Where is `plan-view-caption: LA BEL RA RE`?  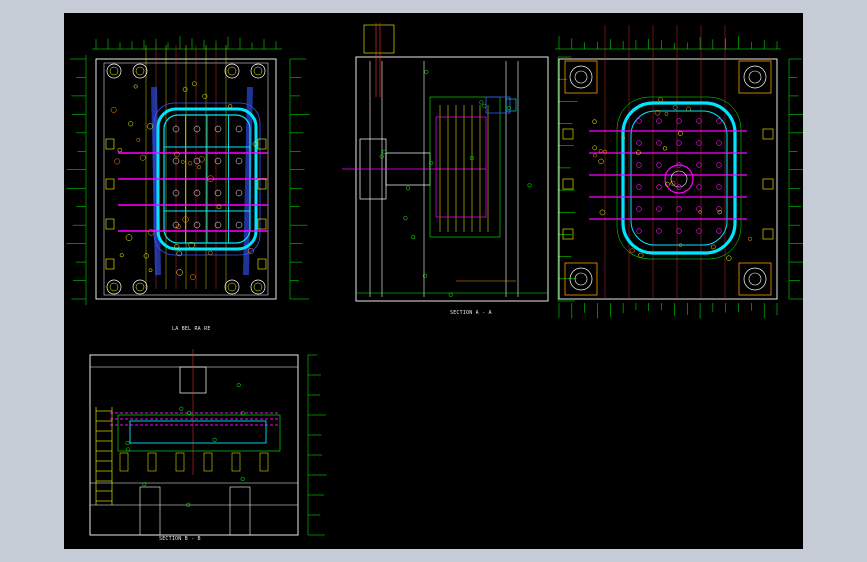 plan-view-caption: LA BEL RA RE is located at coordinates (191, 329).